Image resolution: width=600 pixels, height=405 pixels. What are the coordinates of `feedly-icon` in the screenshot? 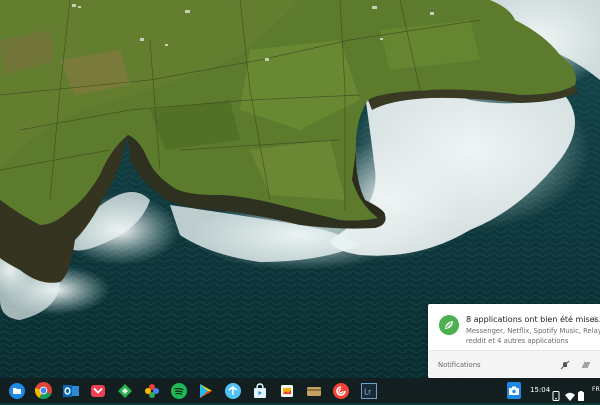 It's located at (124, 390).